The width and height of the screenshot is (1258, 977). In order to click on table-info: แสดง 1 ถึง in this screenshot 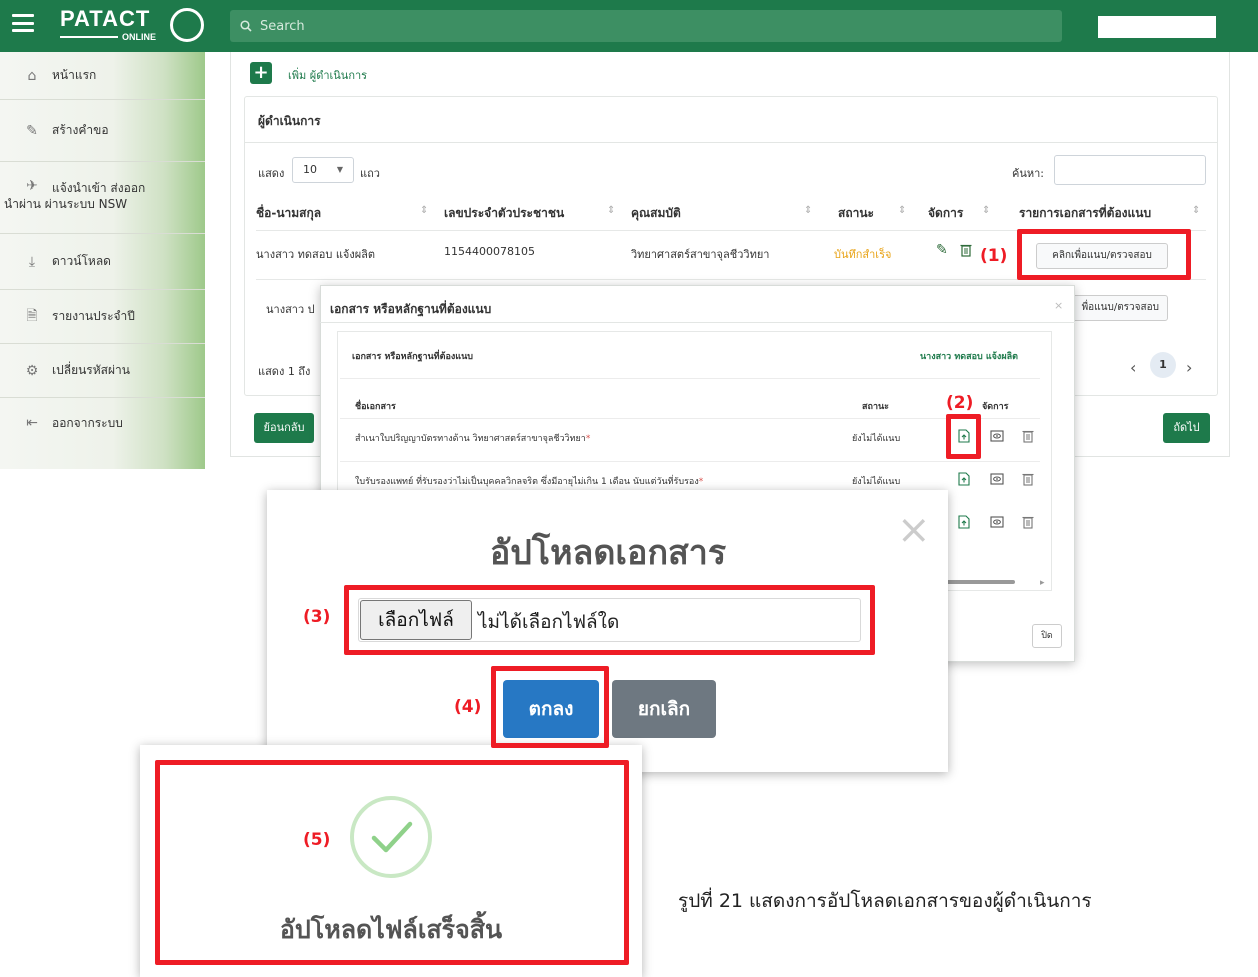, I will do `click(284, 371)`.